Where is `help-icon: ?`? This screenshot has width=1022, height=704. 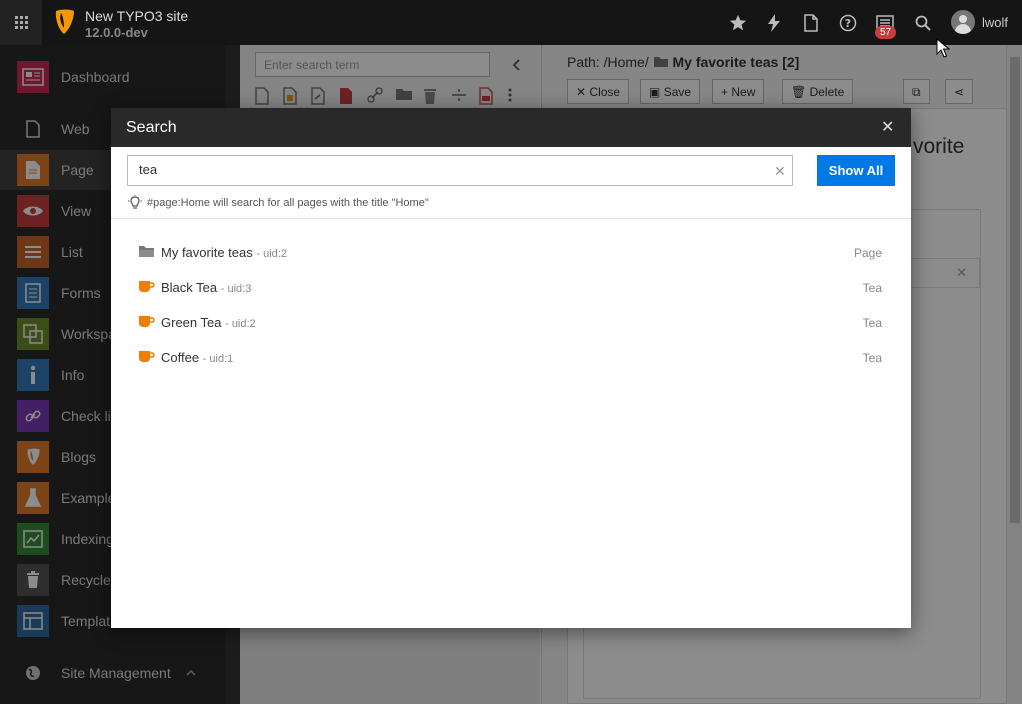 help-icon: ? is located at coordinates (848, 23).